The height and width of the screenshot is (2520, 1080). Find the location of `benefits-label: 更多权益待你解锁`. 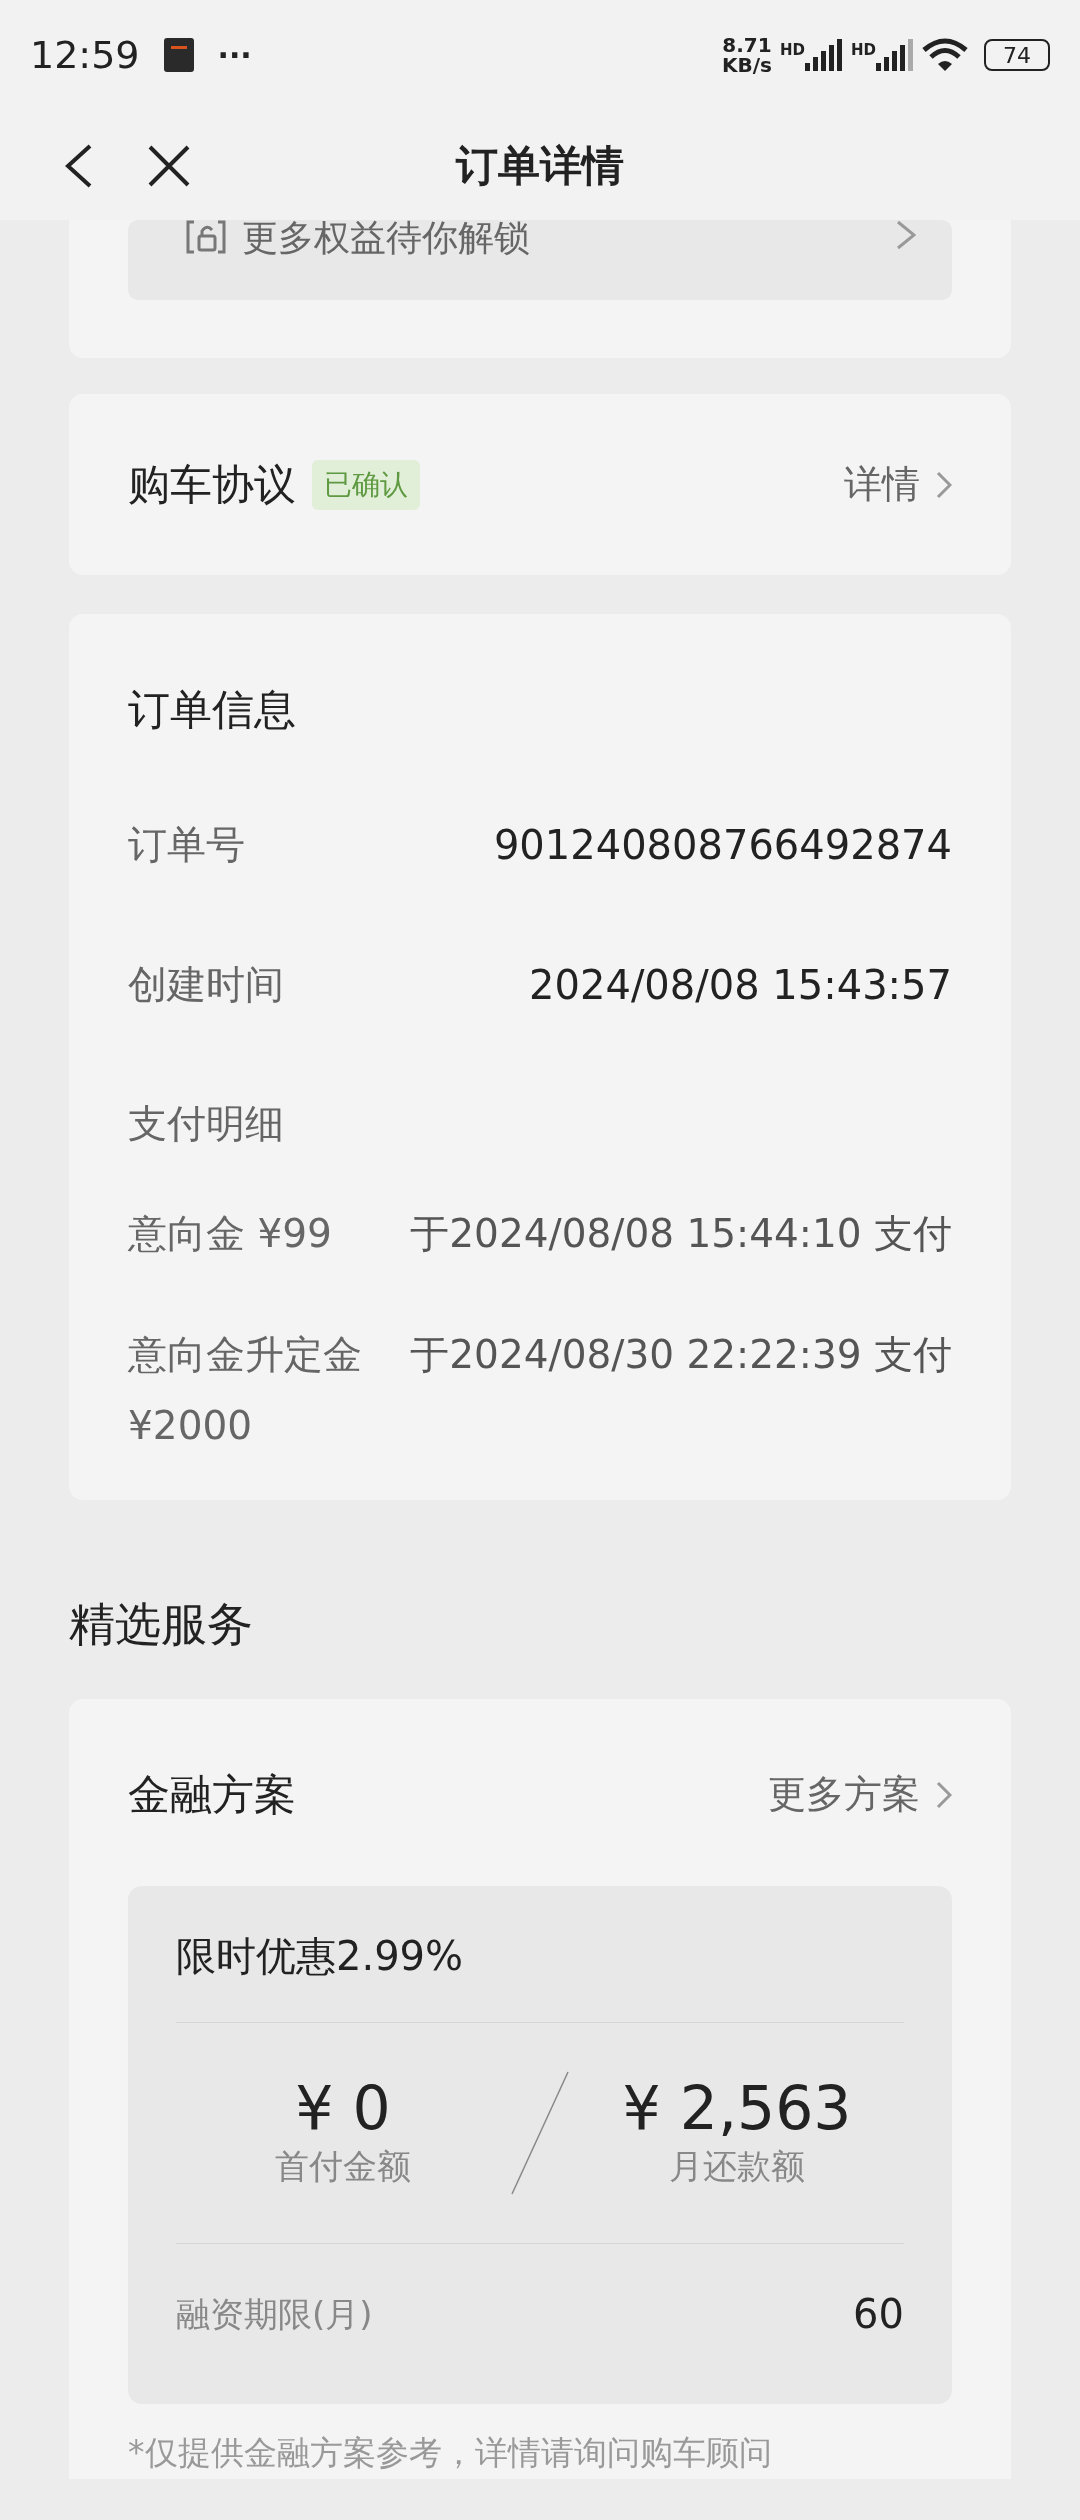

benefits-label: 更多权益待你解锁 is located at coordinates (386, 238).